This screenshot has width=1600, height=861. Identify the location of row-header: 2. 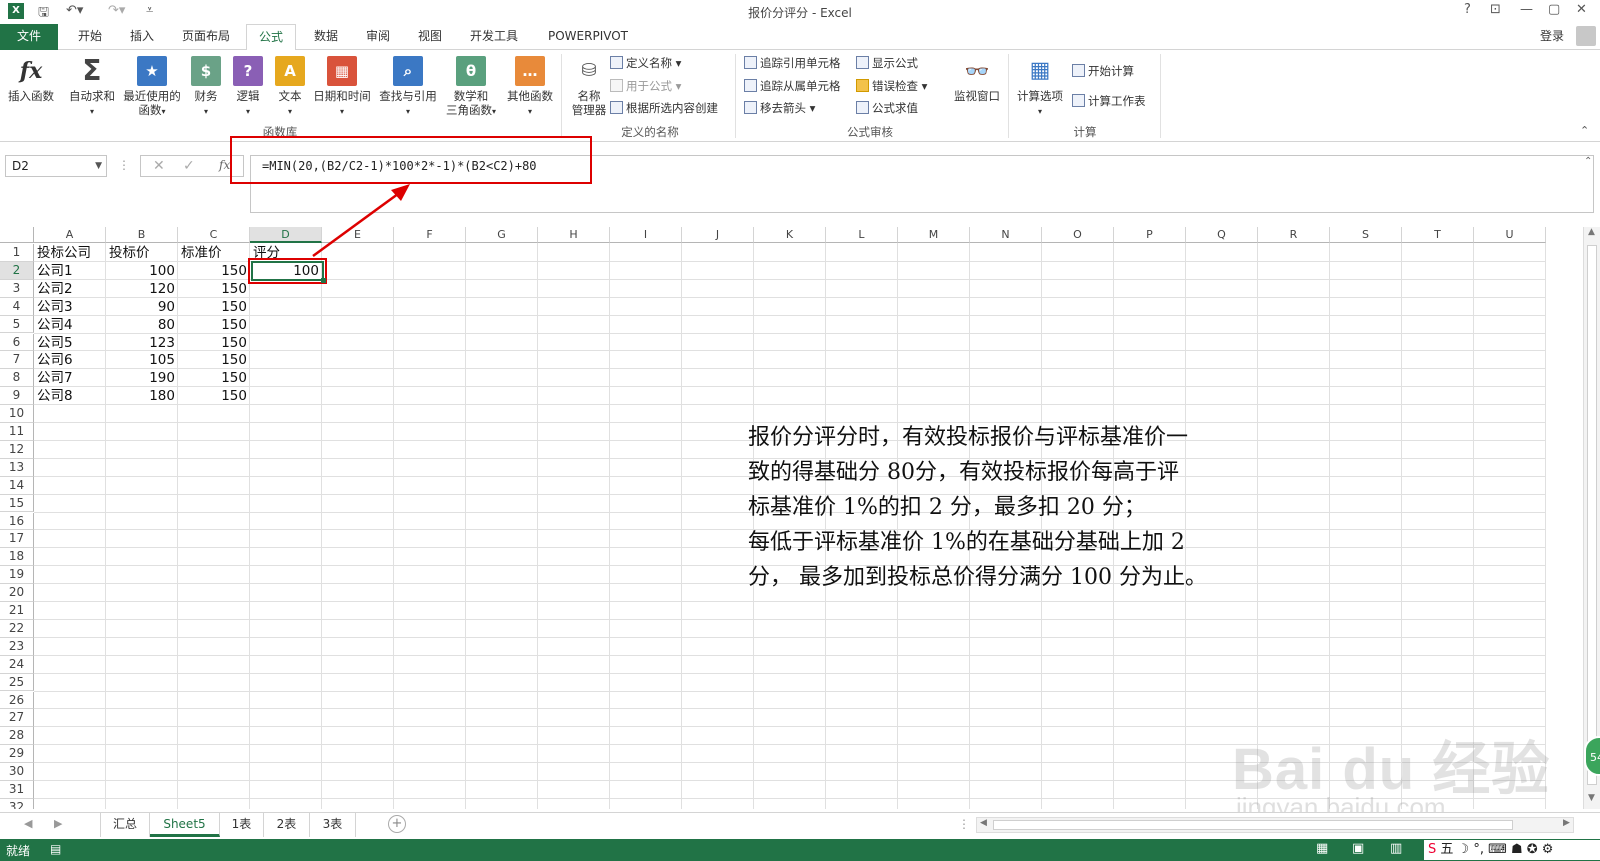
(17, 270).